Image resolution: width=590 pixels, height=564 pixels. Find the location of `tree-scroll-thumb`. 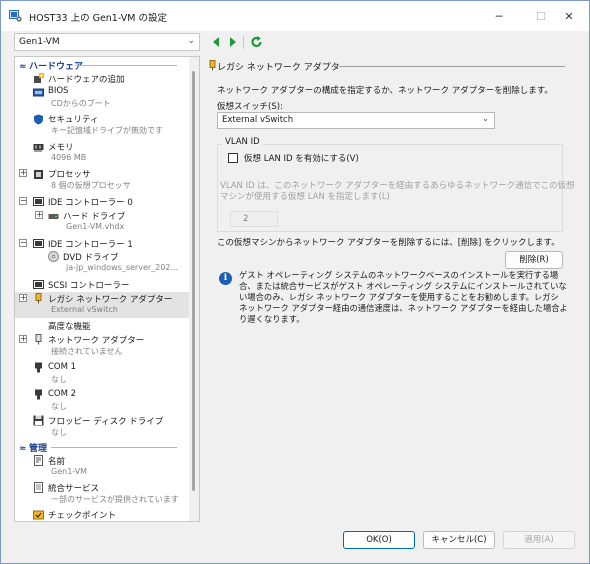

tree-scroll-thumb is located at coordinates (193, 281).